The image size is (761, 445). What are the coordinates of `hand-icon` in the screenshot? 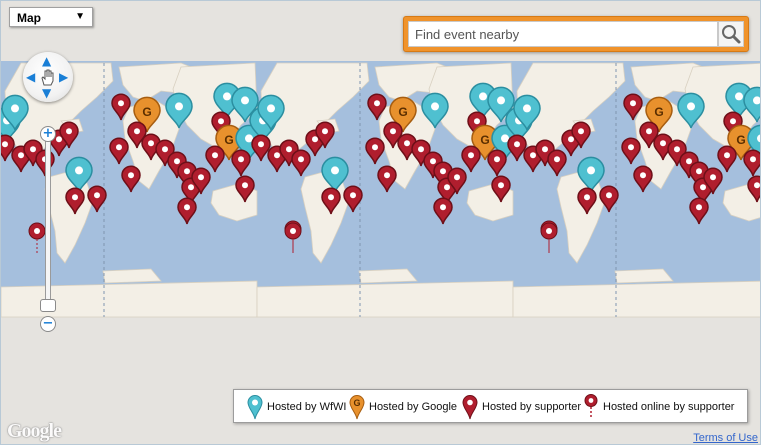 It's located at (48, 77).